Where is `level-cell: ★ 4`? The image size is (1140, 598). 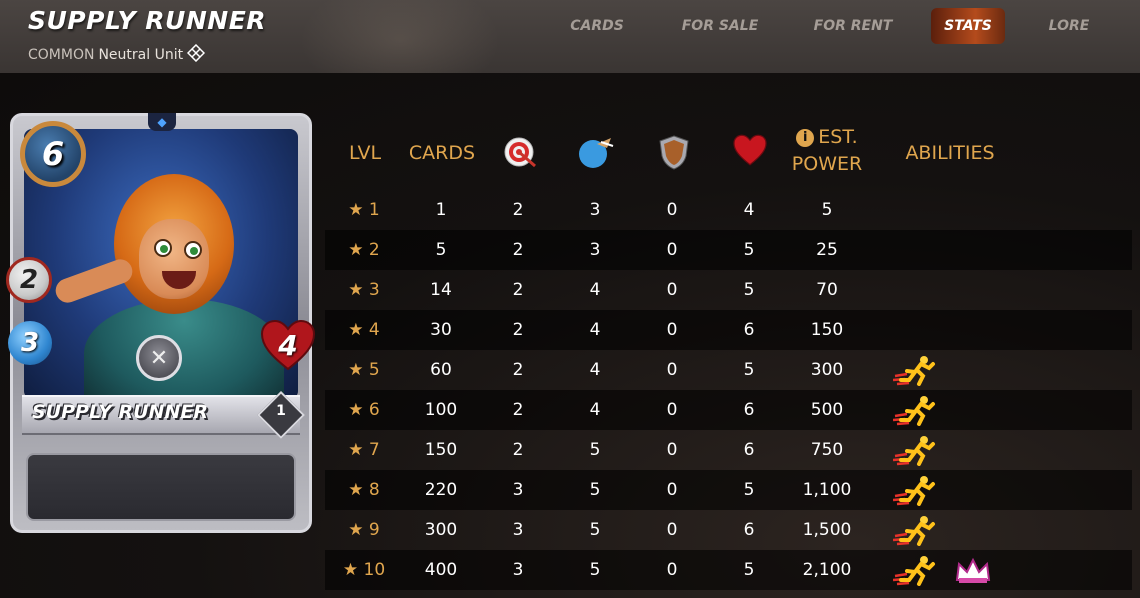
level-cell: ★ 4 is located at coordinates (364, 330).